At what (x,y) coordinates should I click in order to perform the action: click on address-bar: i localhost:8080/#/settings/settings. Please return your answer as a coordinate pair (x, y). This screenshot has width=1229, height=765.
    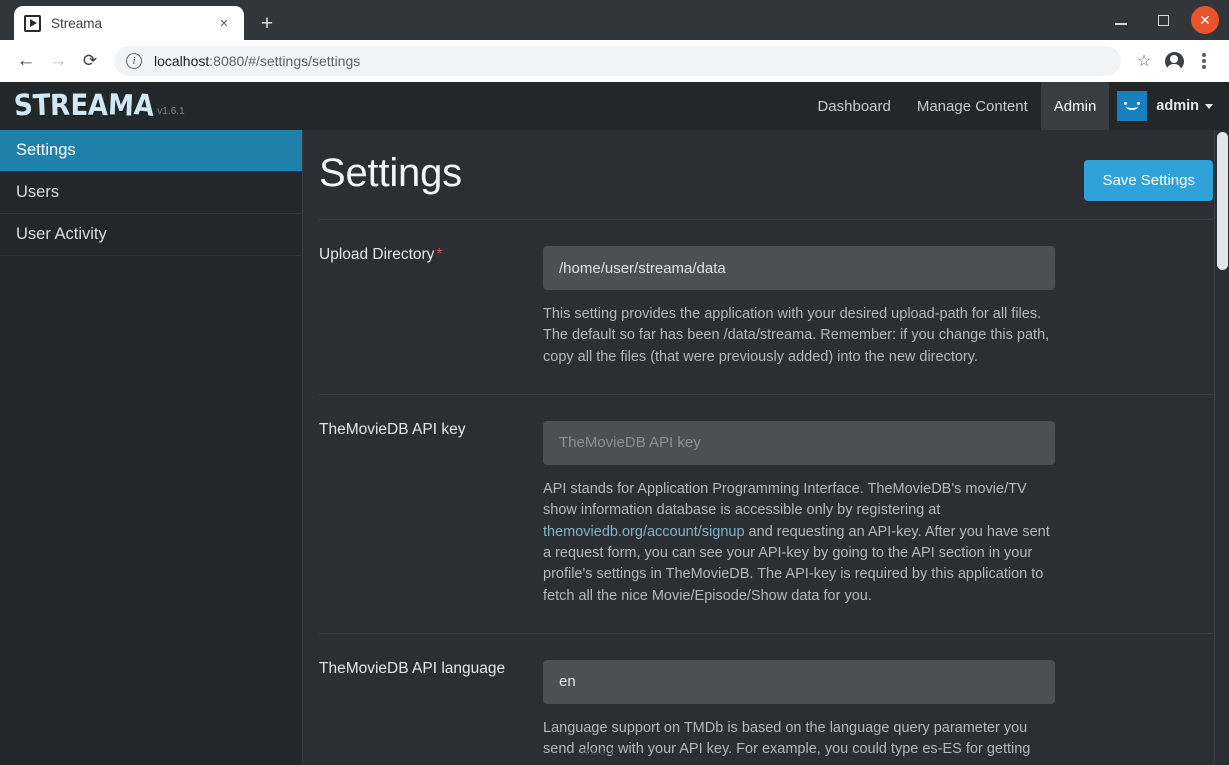
    Looking at the image, I should click on (617, 61).